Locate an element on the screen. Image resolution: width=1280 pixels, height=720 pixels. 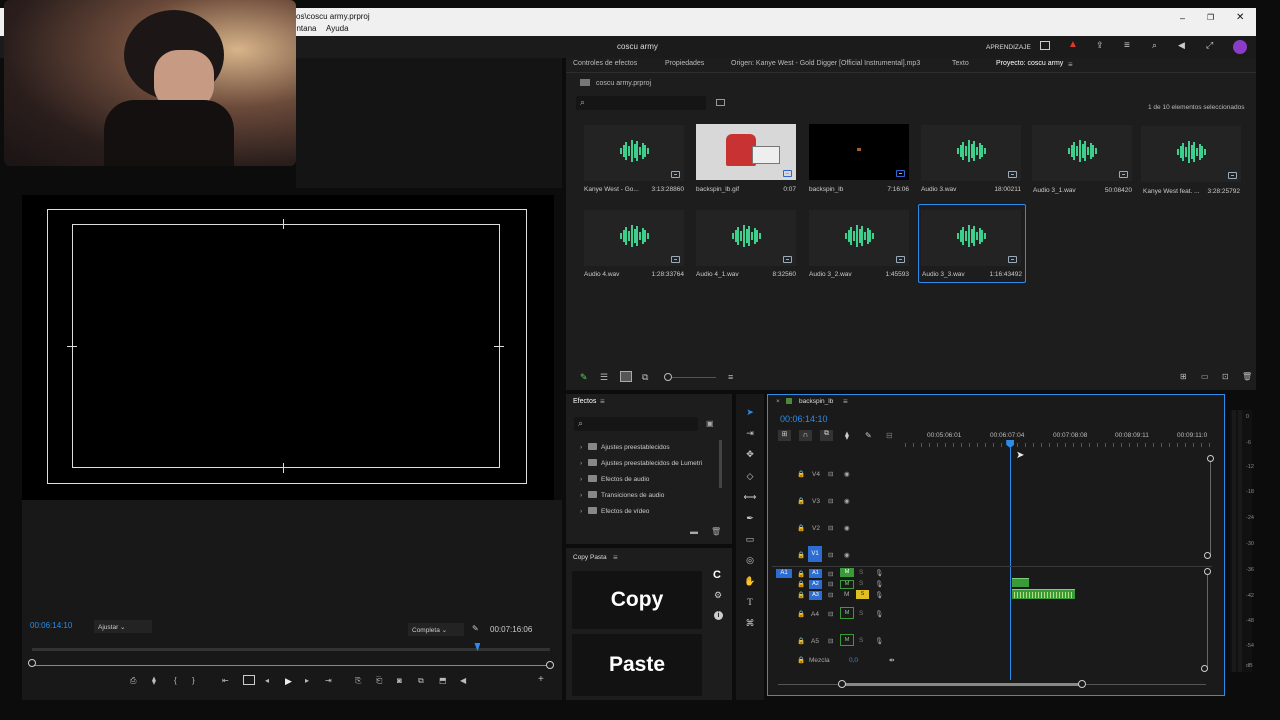
zoom-bar is located at coordinates (291, 665).